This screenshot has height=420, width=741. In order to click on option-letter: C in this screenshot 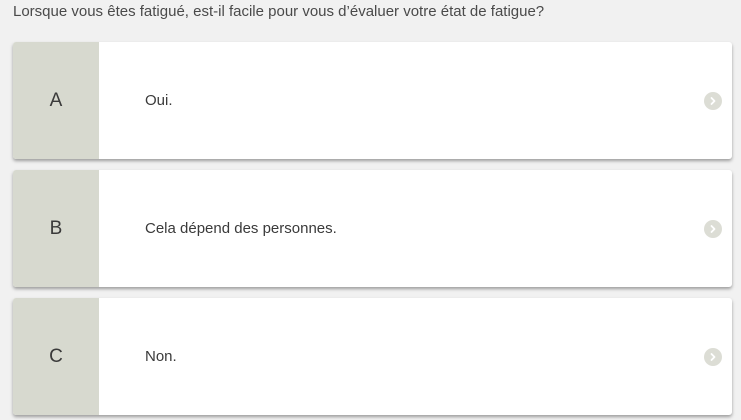, I will do `click(56, 356)`.